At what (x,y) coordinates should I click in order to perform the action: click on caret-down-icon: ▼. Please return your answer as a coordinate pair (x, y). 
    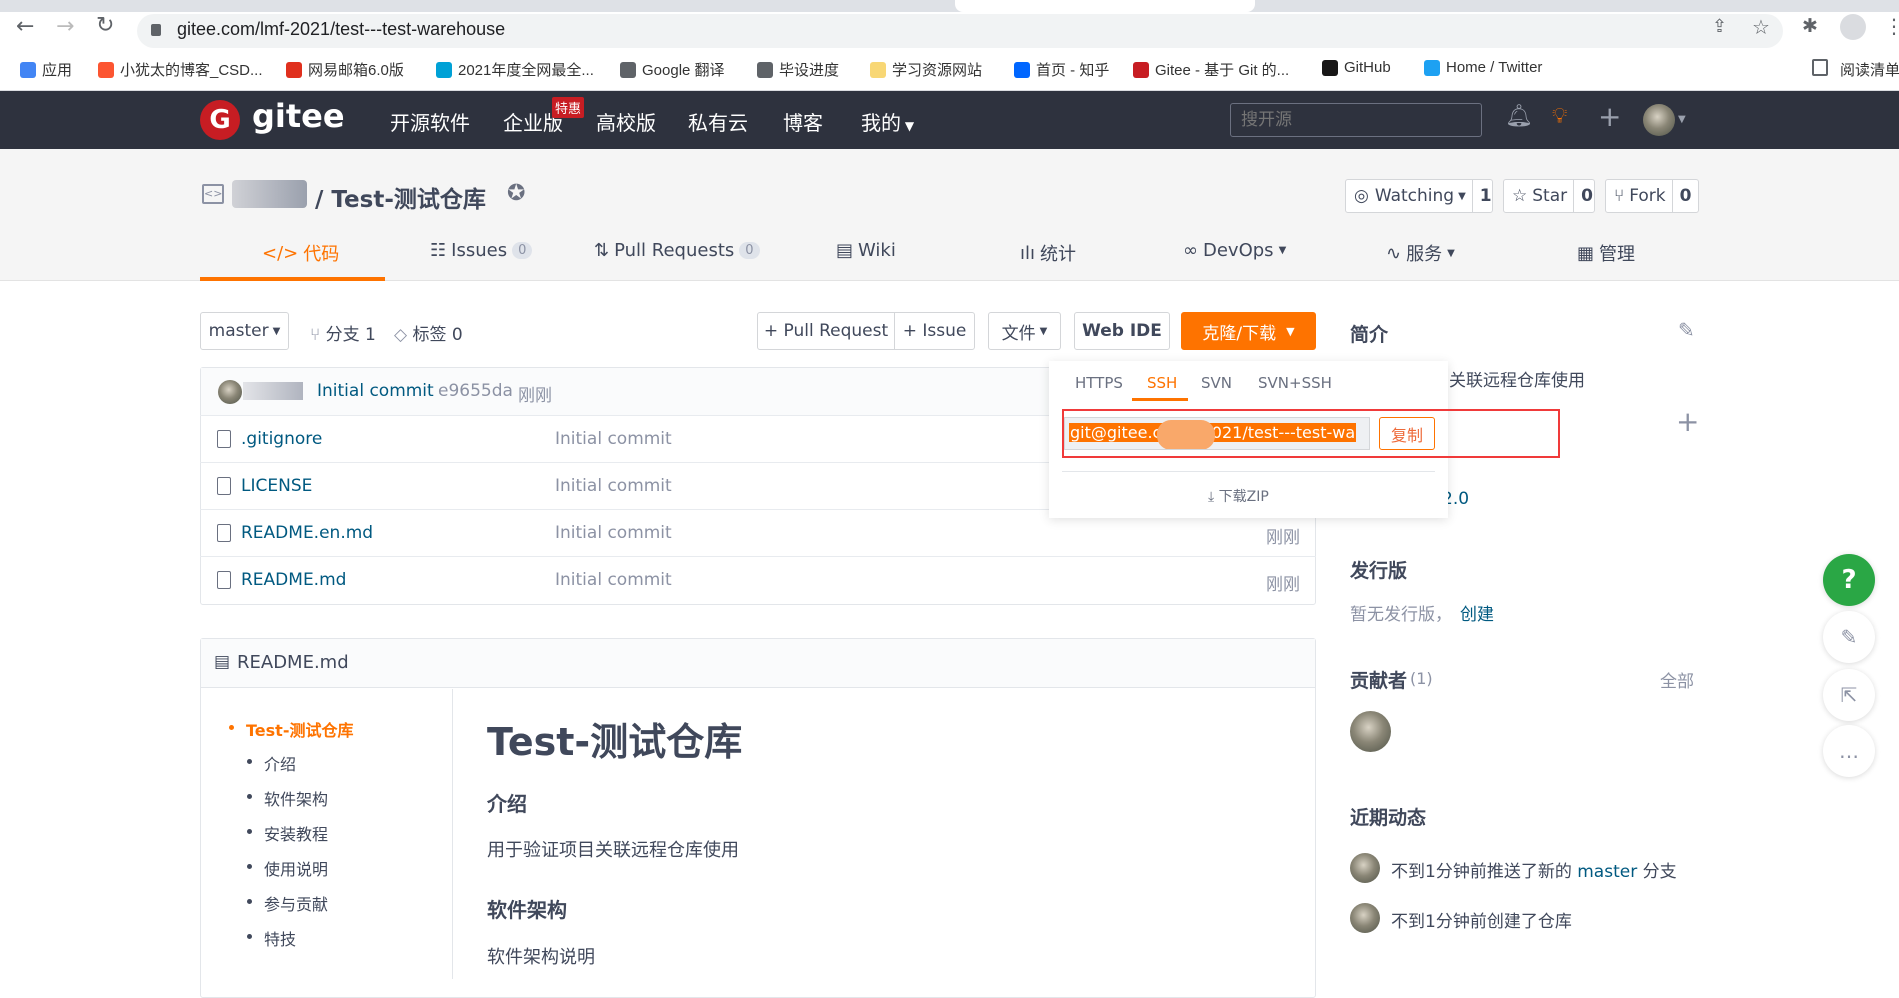
    Looking at the image, I should click on (1682, 119).